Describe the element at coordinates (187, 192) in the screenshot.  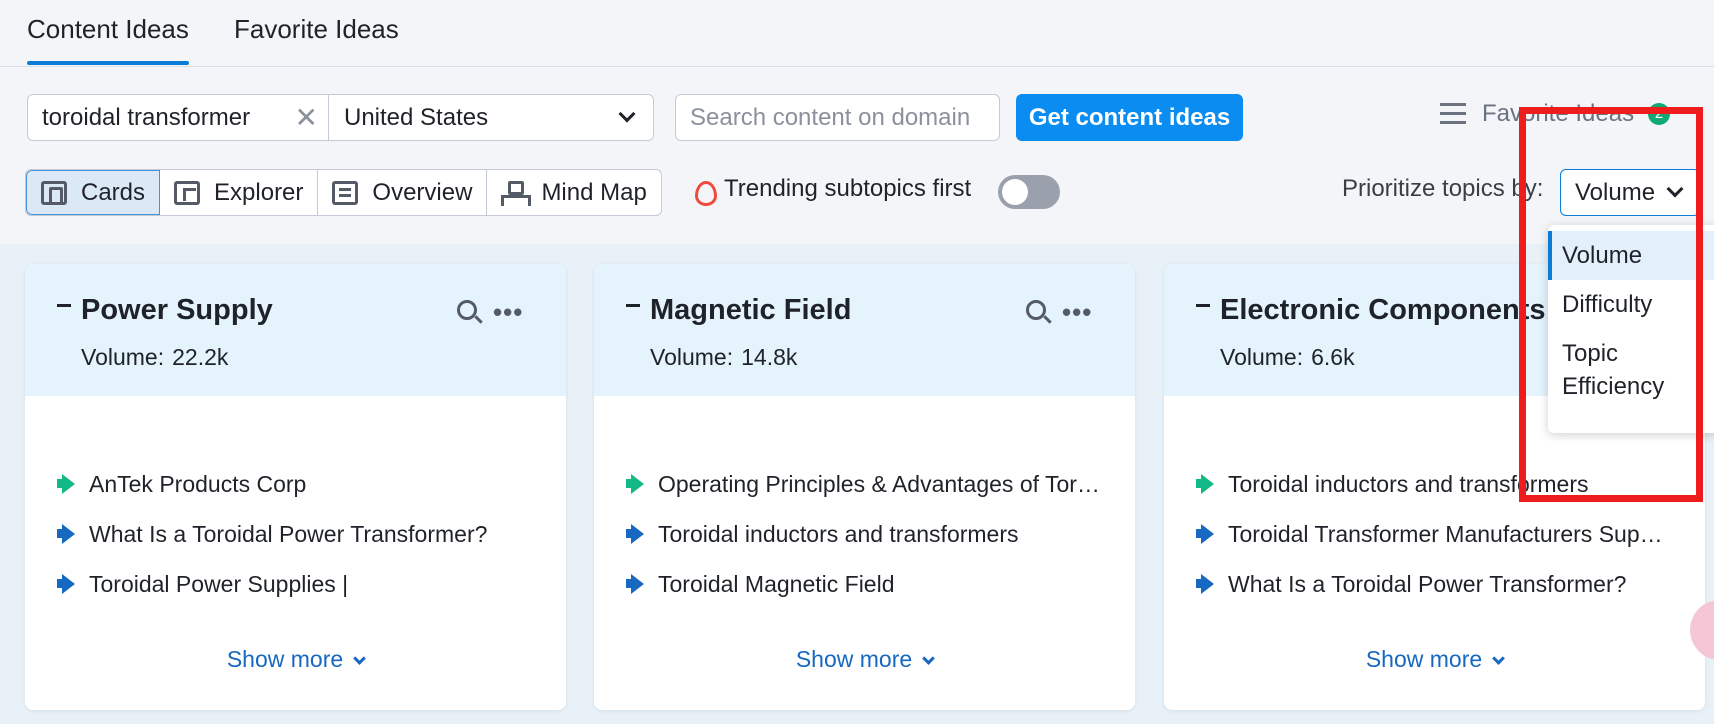
I see `table-icon` at that location.